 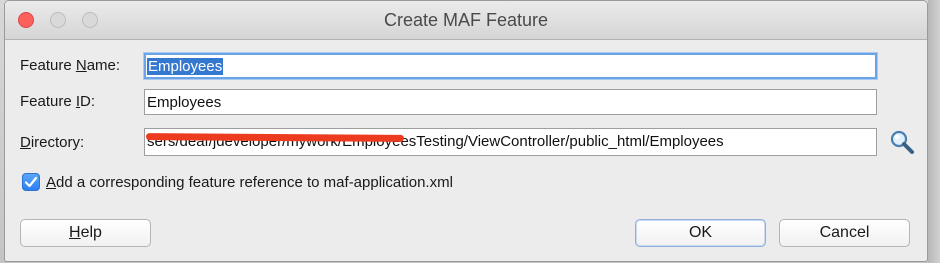 What do you see at coordinates (52, 142) in the screenshot?
I see `directory-label: Directory:` at bounding box center [52, 142].